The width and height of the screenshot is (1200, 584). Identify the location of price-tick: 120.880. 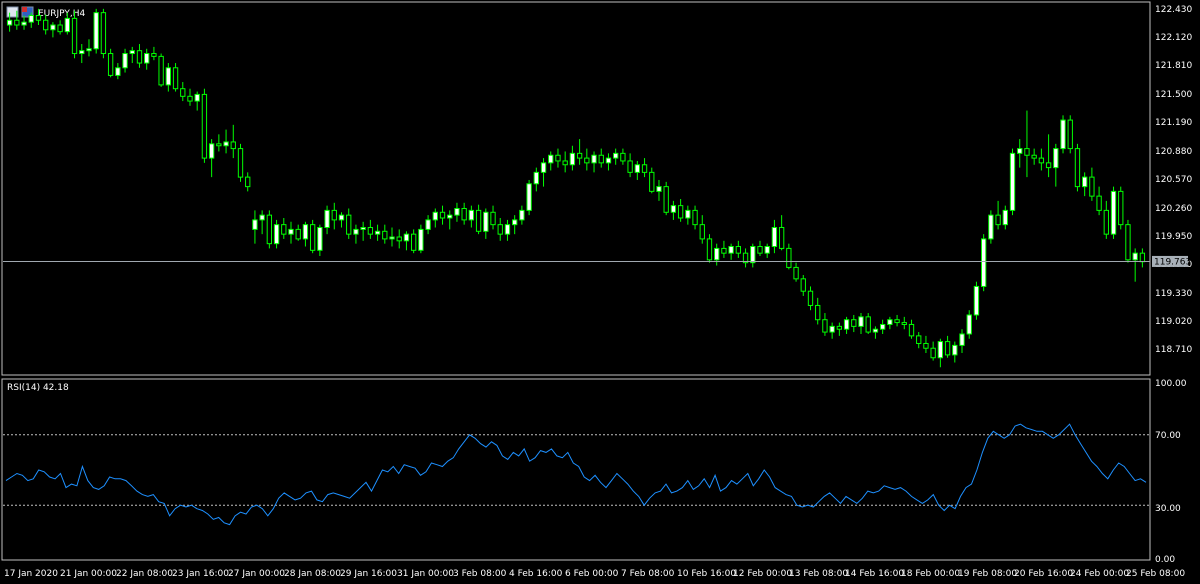
(1173, 152).